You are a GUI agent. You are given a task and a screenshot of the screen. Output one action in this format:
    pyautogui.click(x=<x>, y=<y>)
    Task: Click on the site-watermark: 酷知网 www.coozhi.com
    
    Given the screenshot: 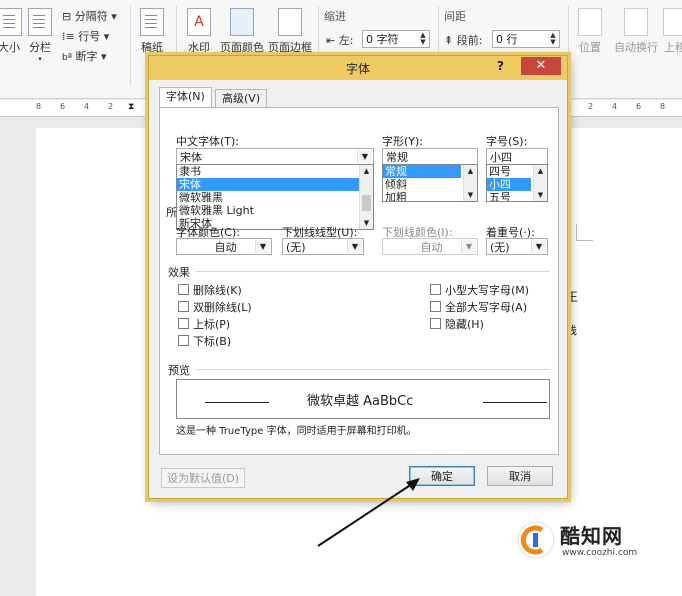 What is the action you would take?
    pyautogui.click(x=586, y=542)
    